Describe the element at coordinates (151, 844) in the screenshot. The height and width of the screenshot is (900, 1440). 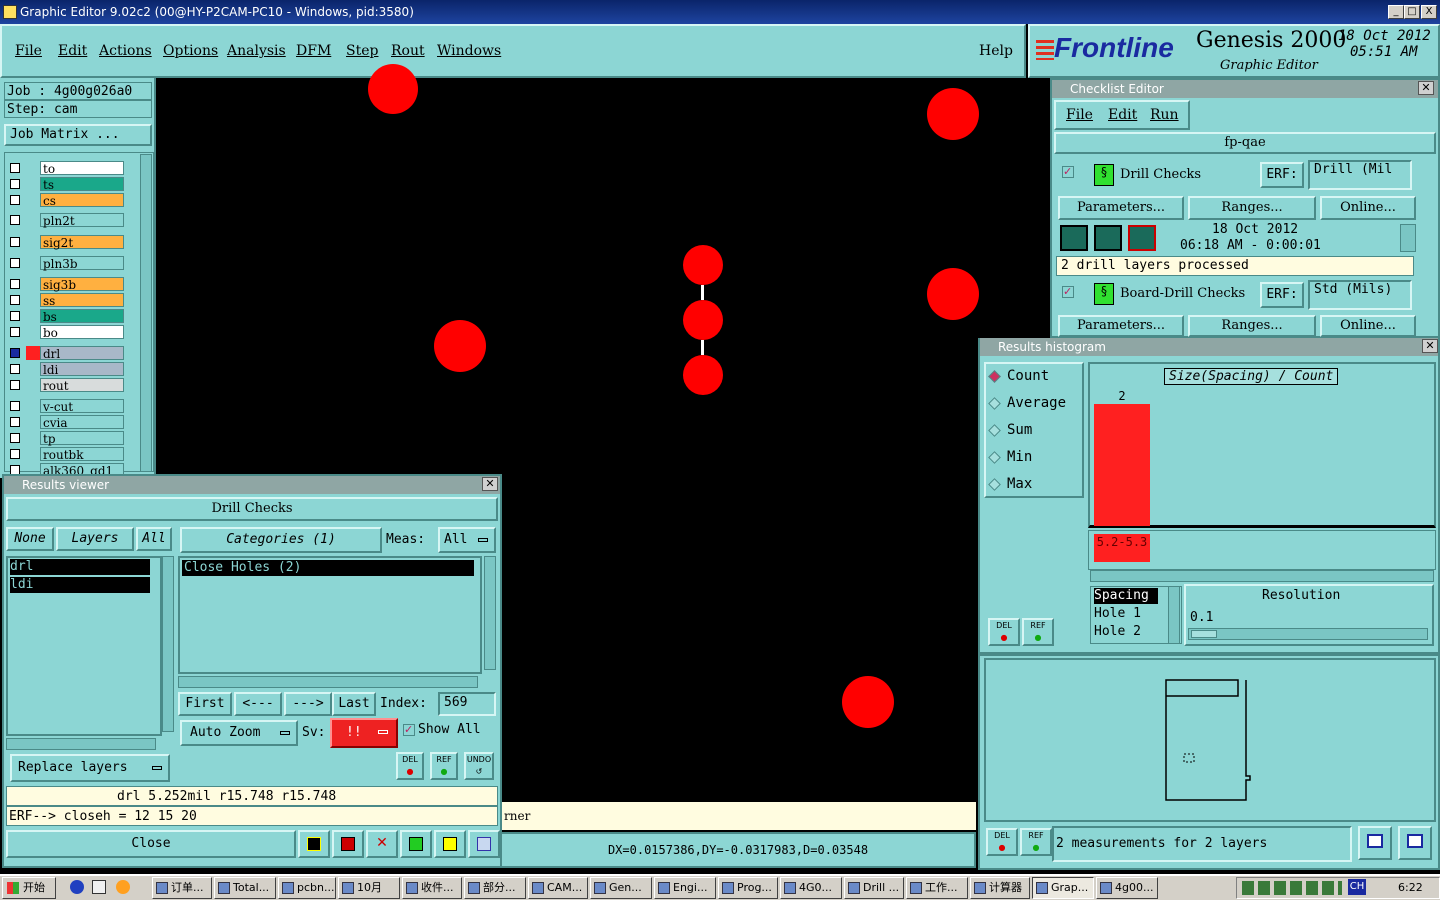
I see `results-close-main-button: Close` at that location.